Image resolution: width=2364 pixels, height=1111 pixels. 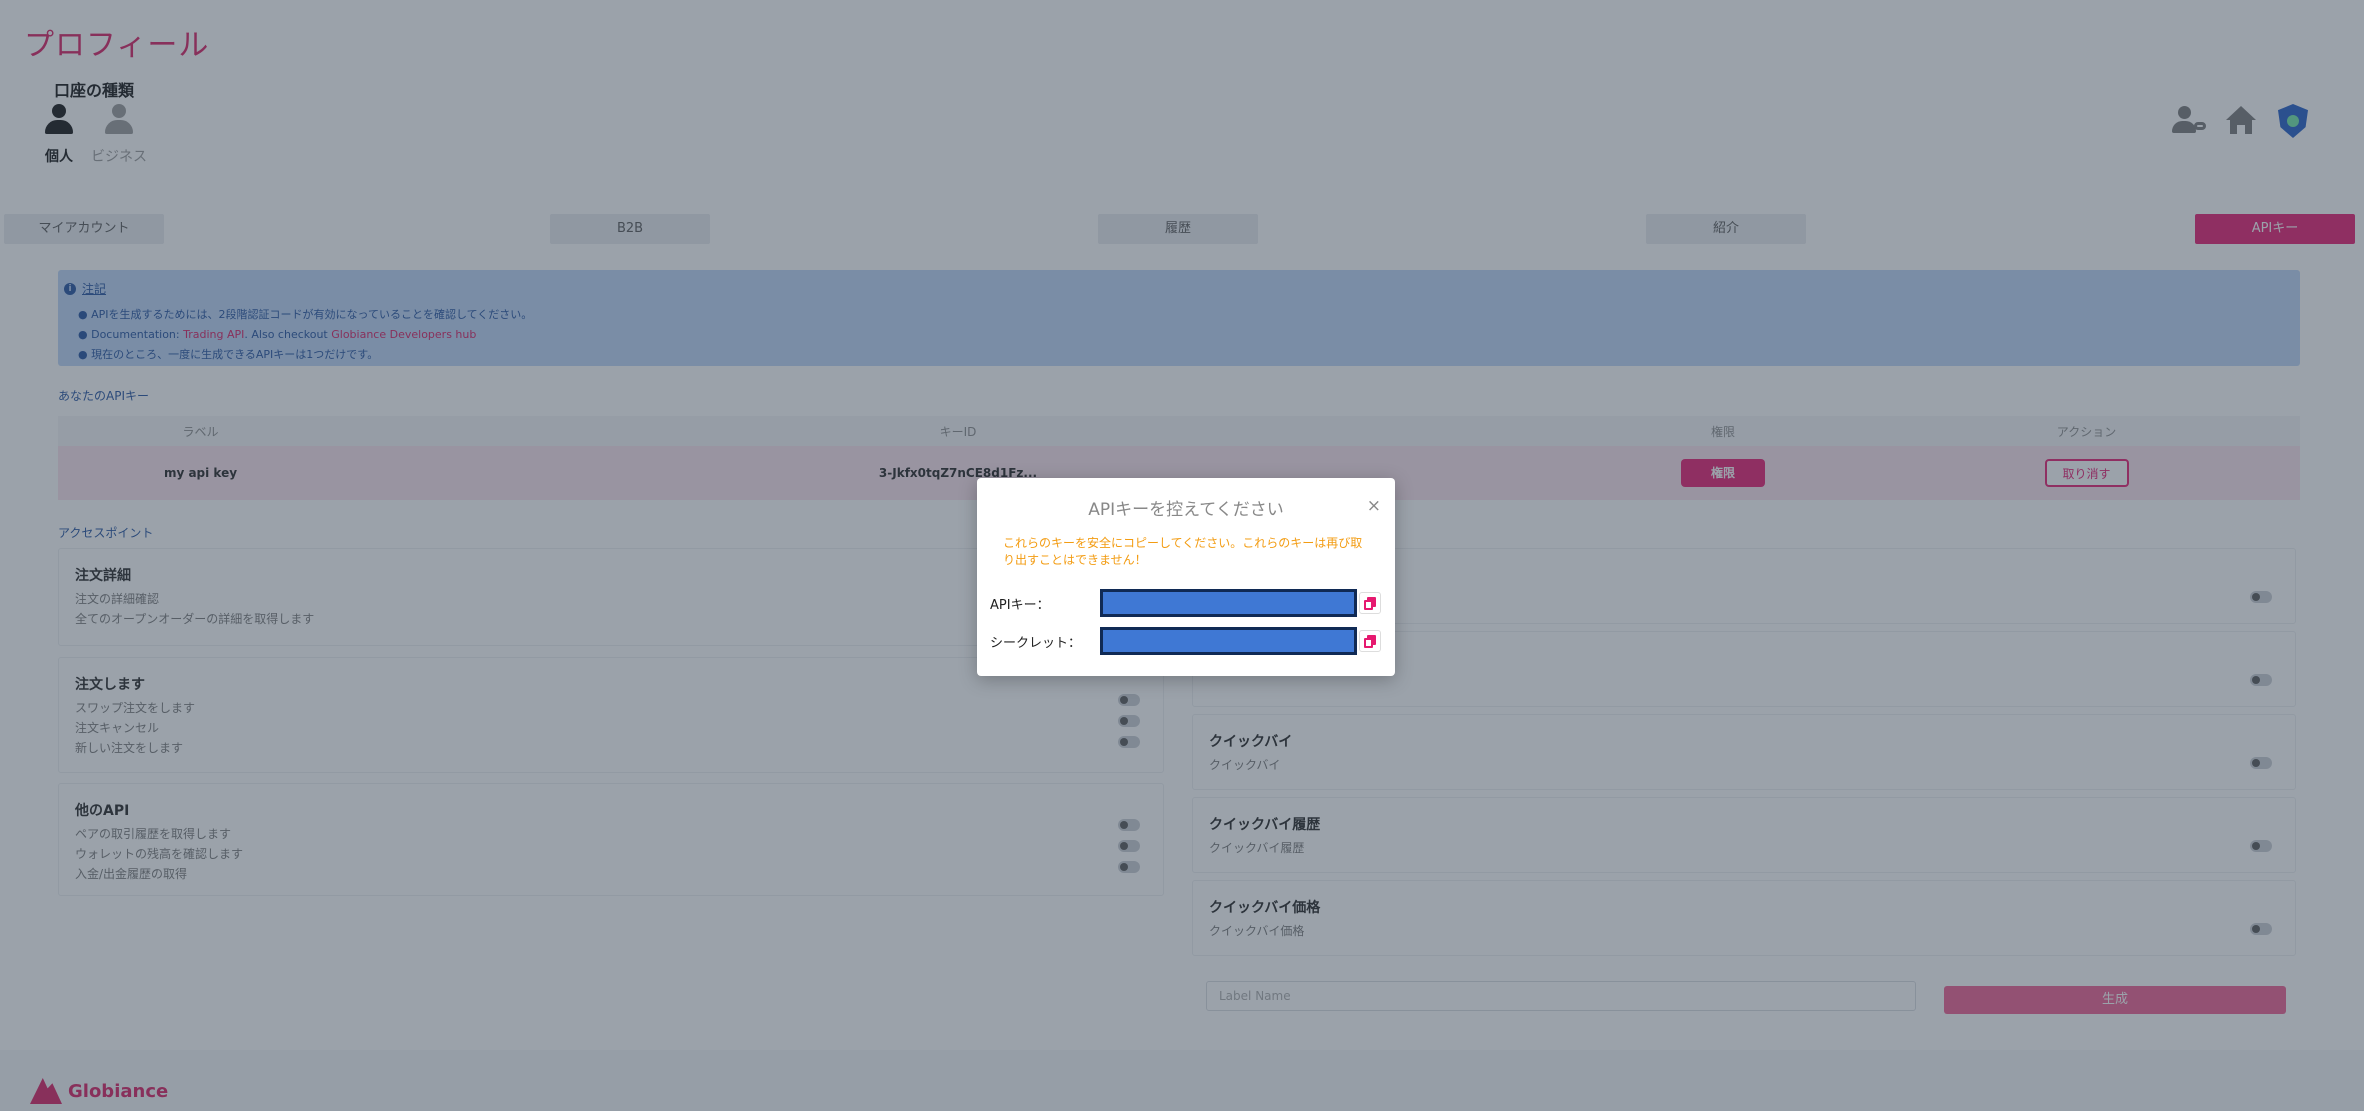 What do you see at coordinates (1374, 506) in the screenshot?
I see `close-icon: ×` at bounding box center [1374, 506].